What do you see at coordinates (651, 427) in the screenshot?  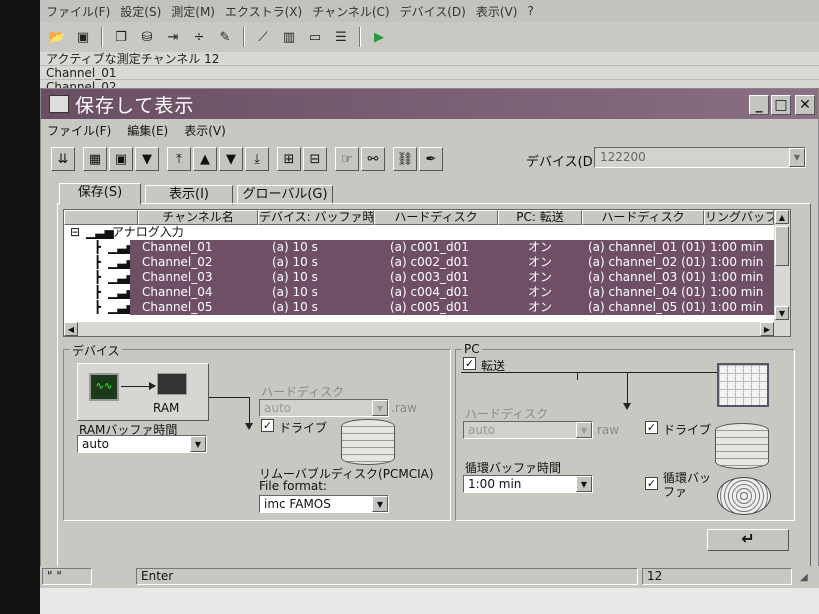 I see `pc-drive-checkbox: ✓` at bounding box center [651, 427].